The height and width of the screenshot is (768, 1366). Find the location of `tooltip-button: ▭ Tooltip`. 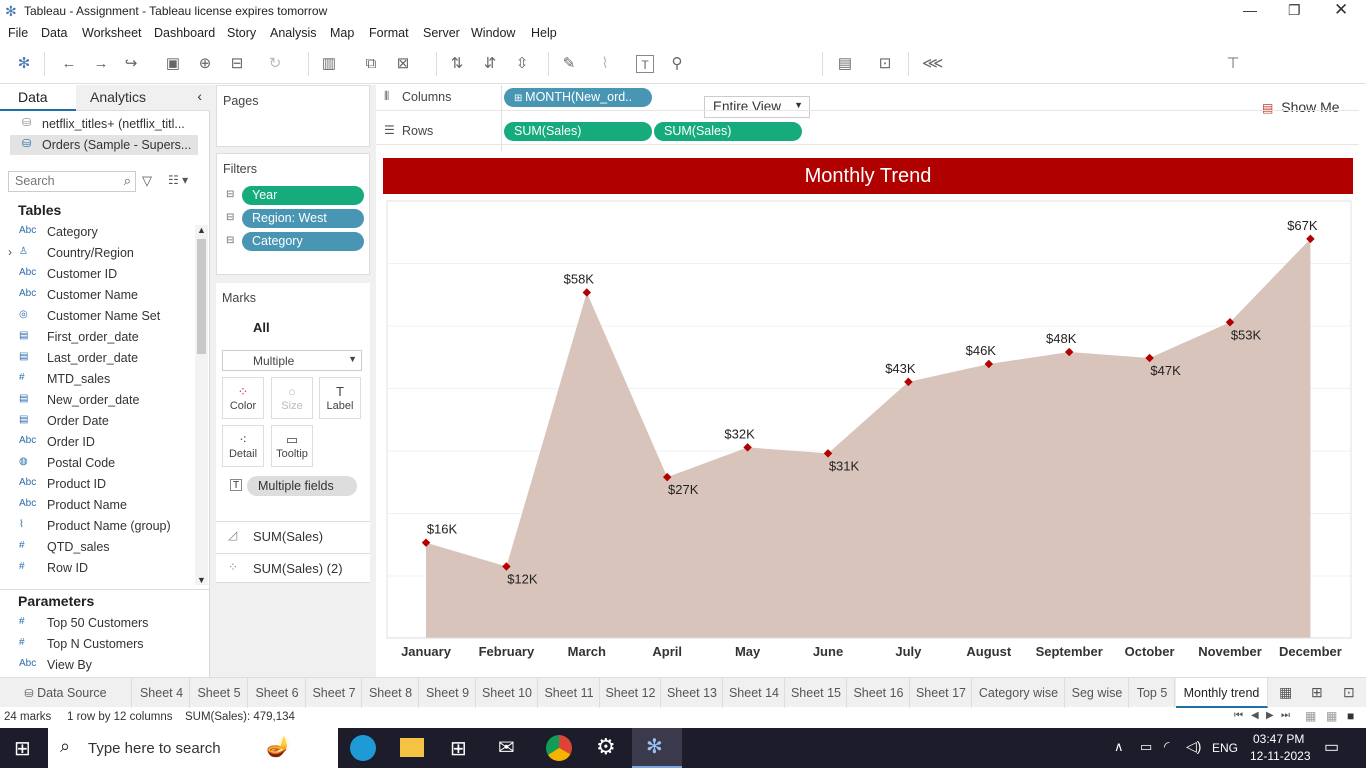

tooltip-button: ▭ Tooltip is located at coordinates (292, 446).